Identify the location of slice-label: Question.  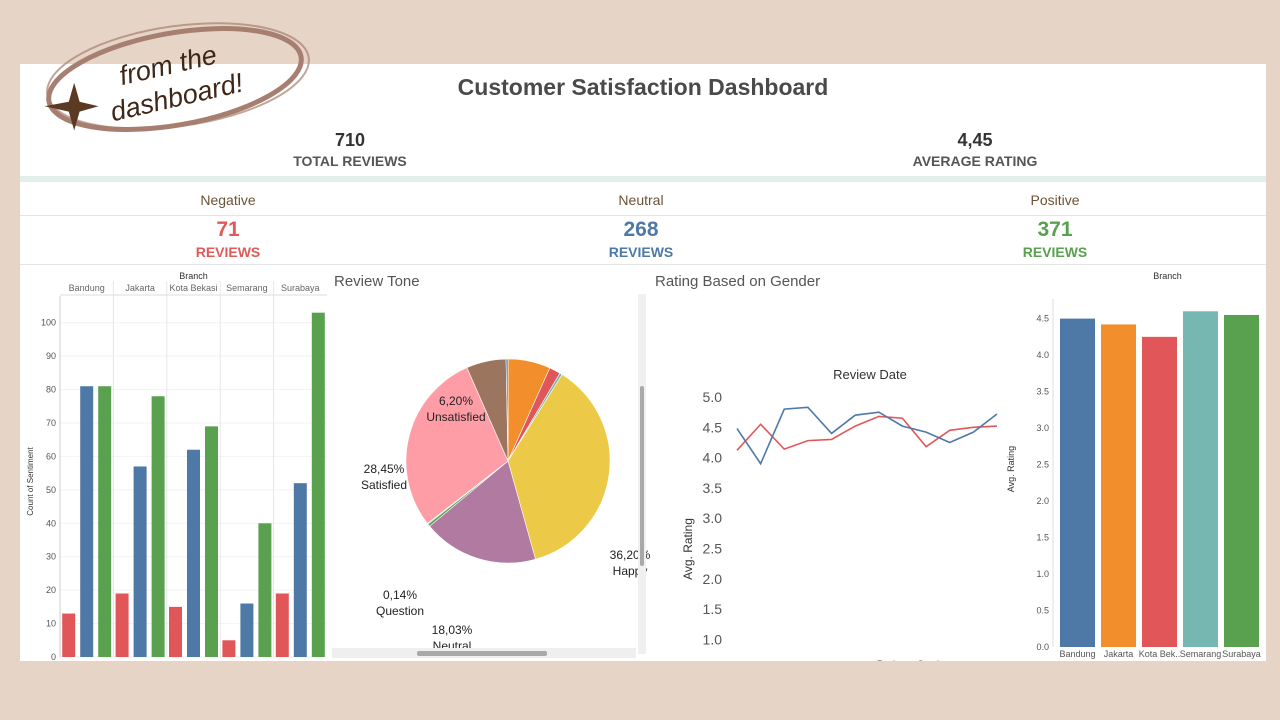
(400, 611).